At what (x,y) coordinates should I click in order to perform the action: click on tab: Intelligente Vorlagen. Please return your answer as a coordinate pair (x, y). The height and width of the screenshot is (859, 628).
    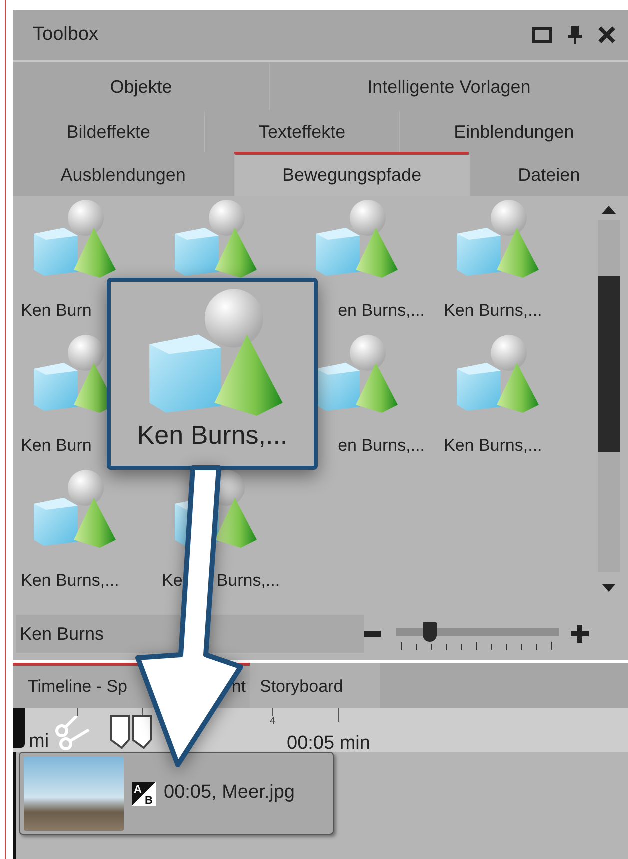
    Looking at the image, I should click on (448, 86).